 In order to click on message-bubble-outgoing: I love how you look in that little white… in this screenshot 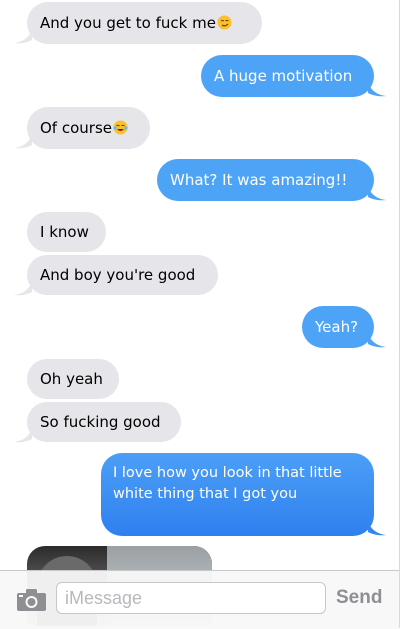, I will do `click(237, 494)`.